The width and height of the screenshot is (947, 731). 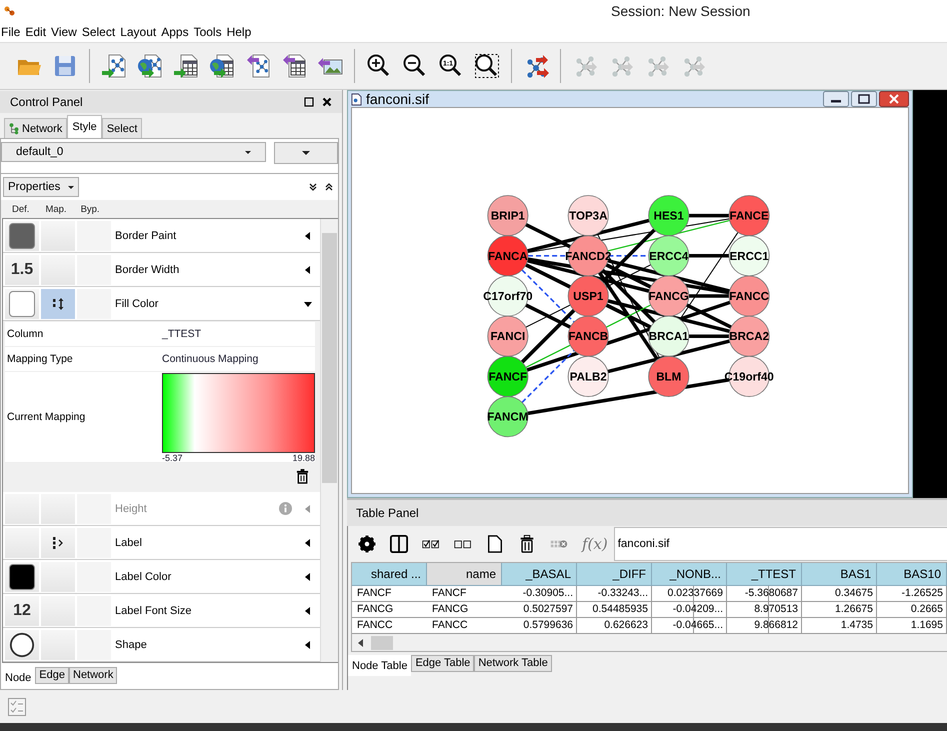 What do you see at coordinates (161, 611) in the screenshot?
I see `property-row: 12 Label Font Size` at bounding box center [161, 611].